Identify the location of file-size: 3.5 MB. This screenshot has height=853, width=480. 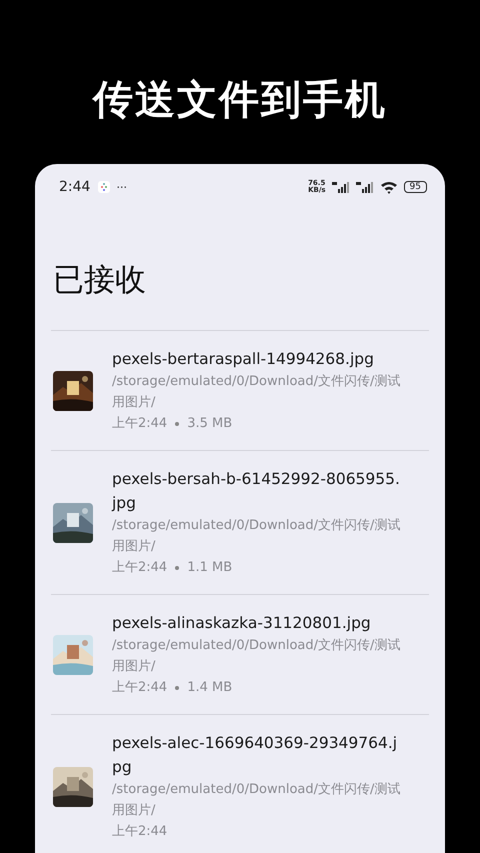
(209, 424).